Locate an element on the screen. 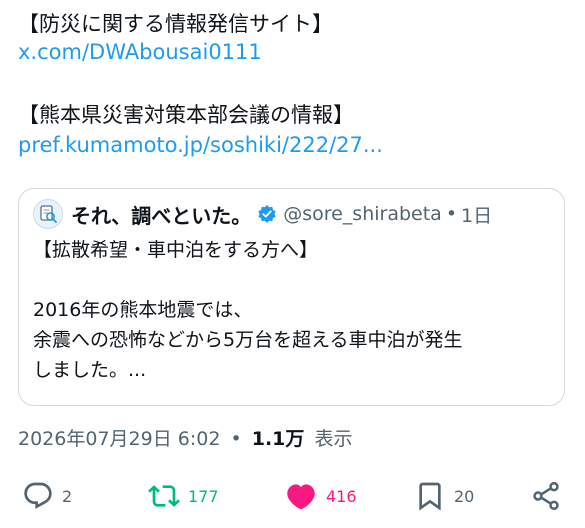 The width and height of the screenshot is (585, 528). share-icon is located at coordinates (546, 496).